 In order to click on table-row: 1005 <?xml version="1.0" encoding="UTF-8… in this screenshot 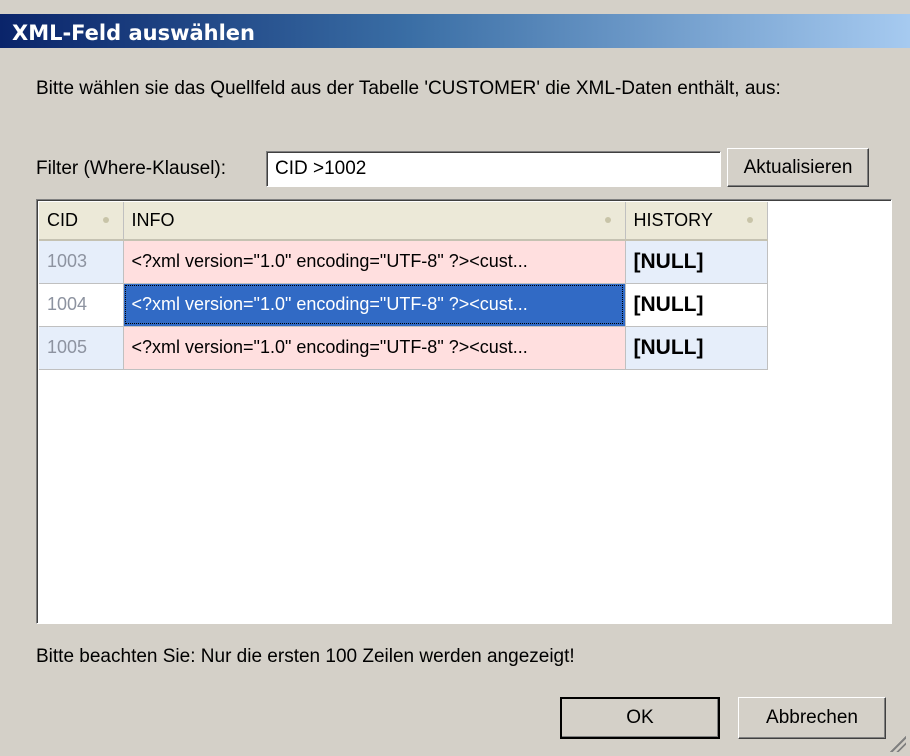, I will do `click(403, 348)`.